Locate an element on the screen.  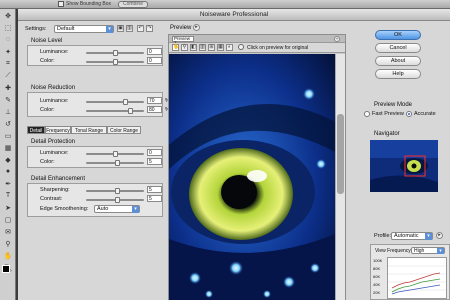
ok-button: OK is located at coordinates (398, 35).